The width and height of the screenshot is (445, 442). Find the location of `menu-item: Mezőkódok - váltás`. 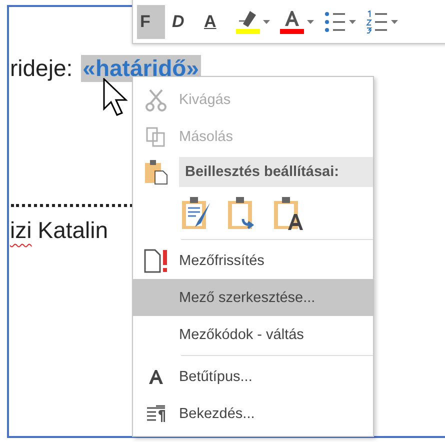

menu-item: Mezőkódok - váltás is located at coordinates (253, 334).